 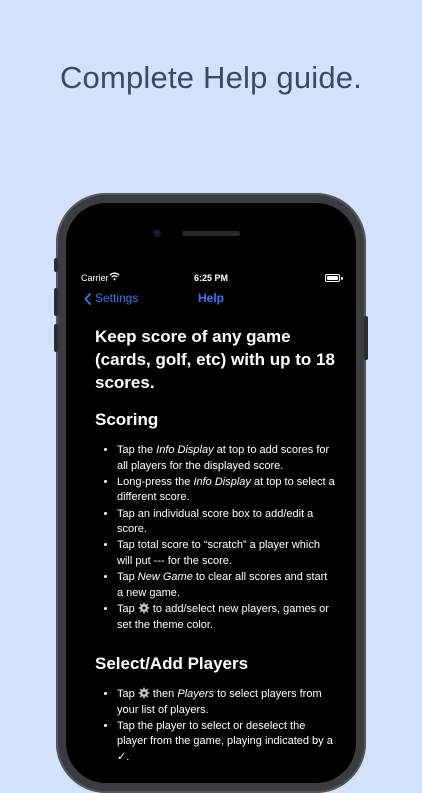 What do you see at coordinates (172, 664) in the screenshot?
I see `section-title-players: Select/Add Players` at bounding box center [172, 664].